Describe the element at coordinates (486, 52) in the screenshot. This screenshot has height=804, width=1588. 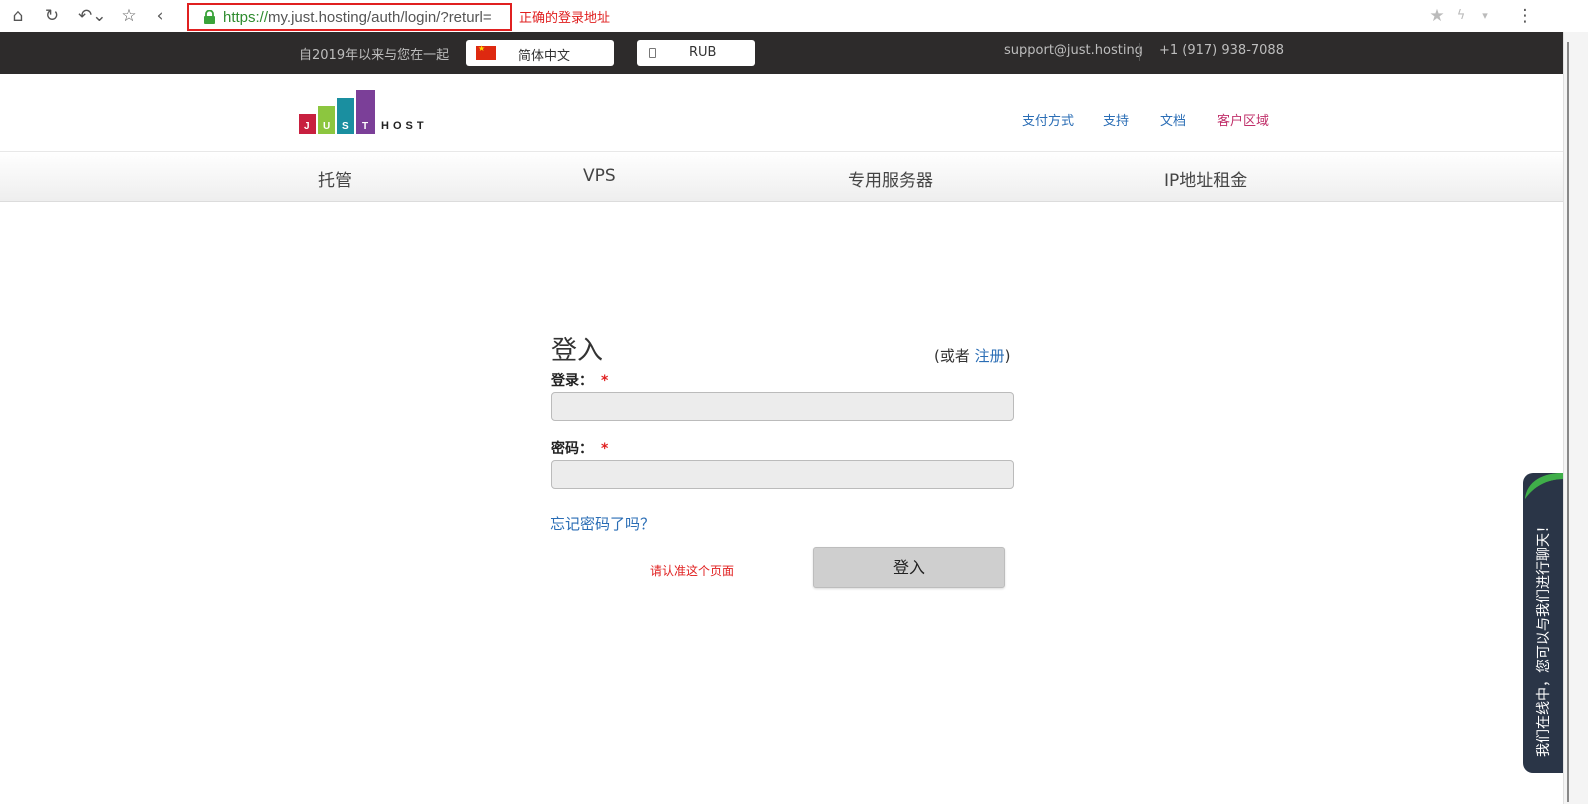
I see `china-flag-icon` at that location.